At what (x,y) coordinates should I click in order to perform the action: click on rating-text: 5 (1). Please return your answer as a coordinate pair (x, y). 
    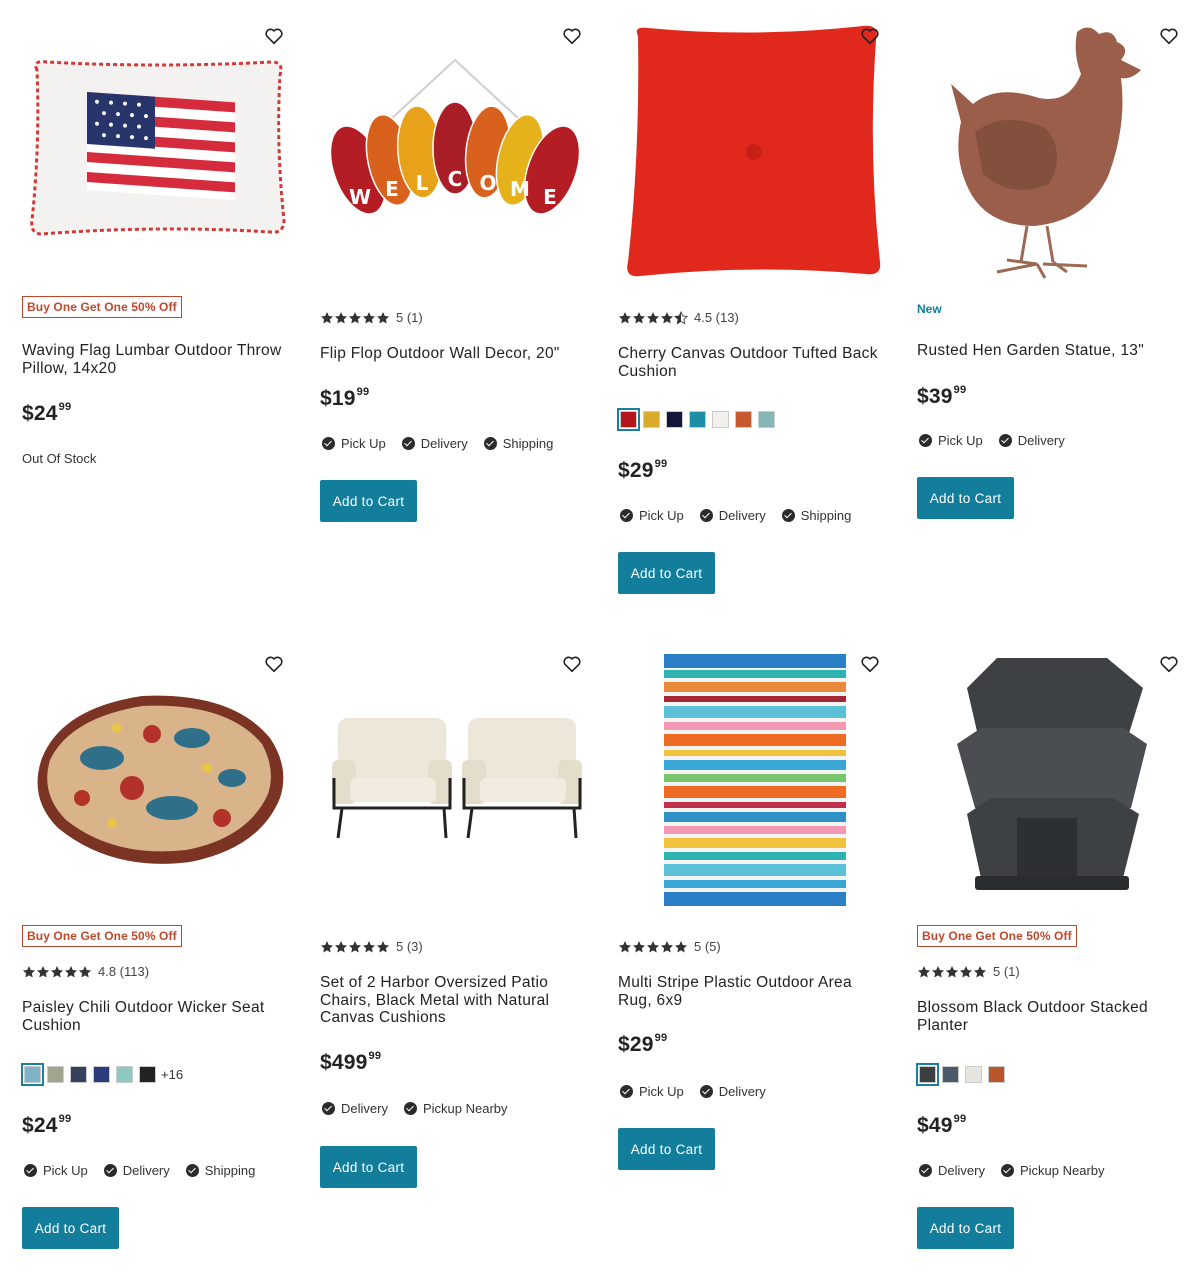
    Looking at the image, I should click on (409, 317).